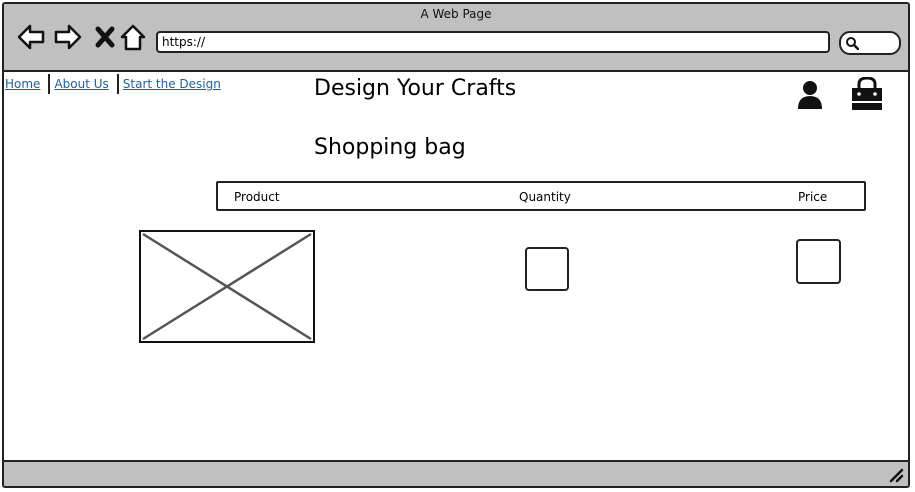 Image resolution: width=915 pixels, height=492 pixels. What do you see at coordinates (174, 84) in the screenshot?
I see `nav-start-design-link: Start the Design` at bounding box center [174, 84].